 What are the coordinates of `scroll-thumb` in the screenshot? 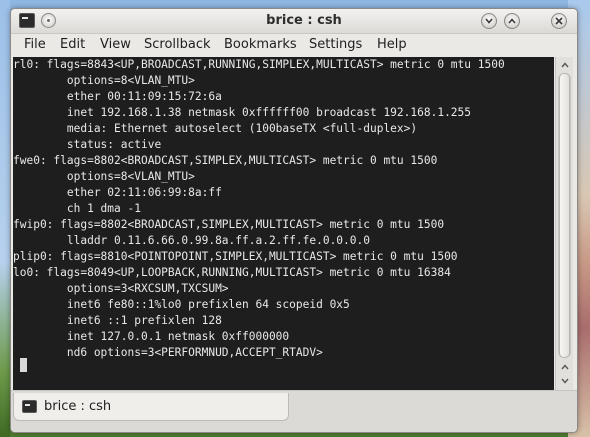 It's located at (564, 215).